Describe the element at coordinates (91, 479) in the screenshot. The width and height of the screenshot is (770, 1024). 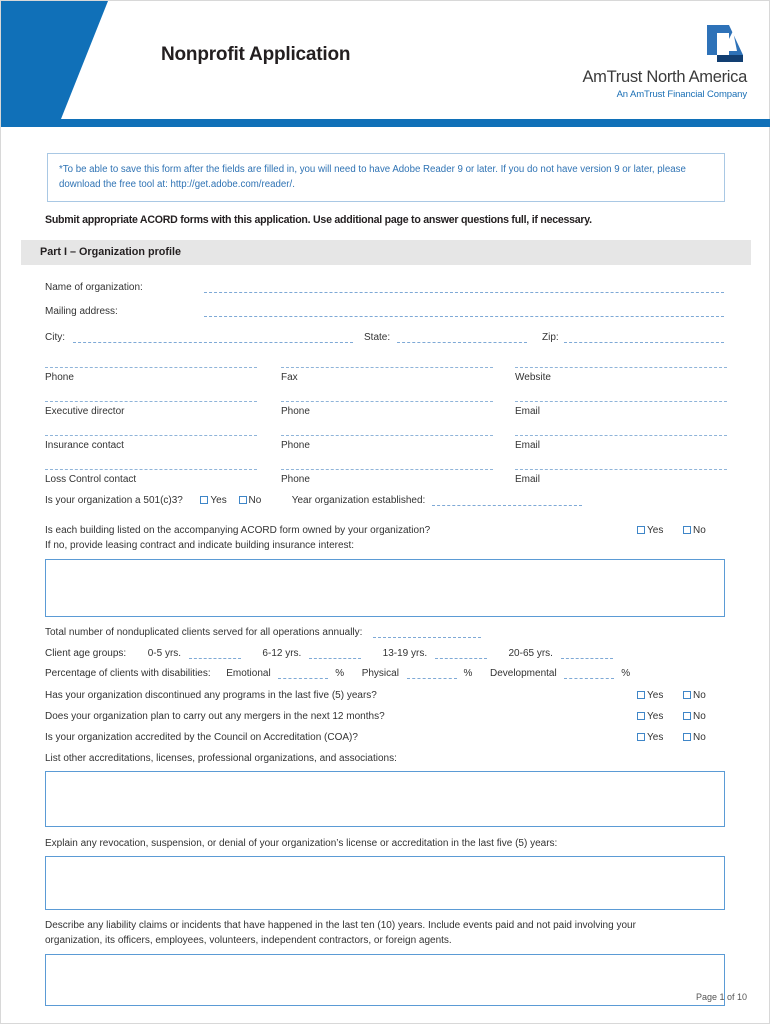
I see `field-label: Loss Control contact` at that location.